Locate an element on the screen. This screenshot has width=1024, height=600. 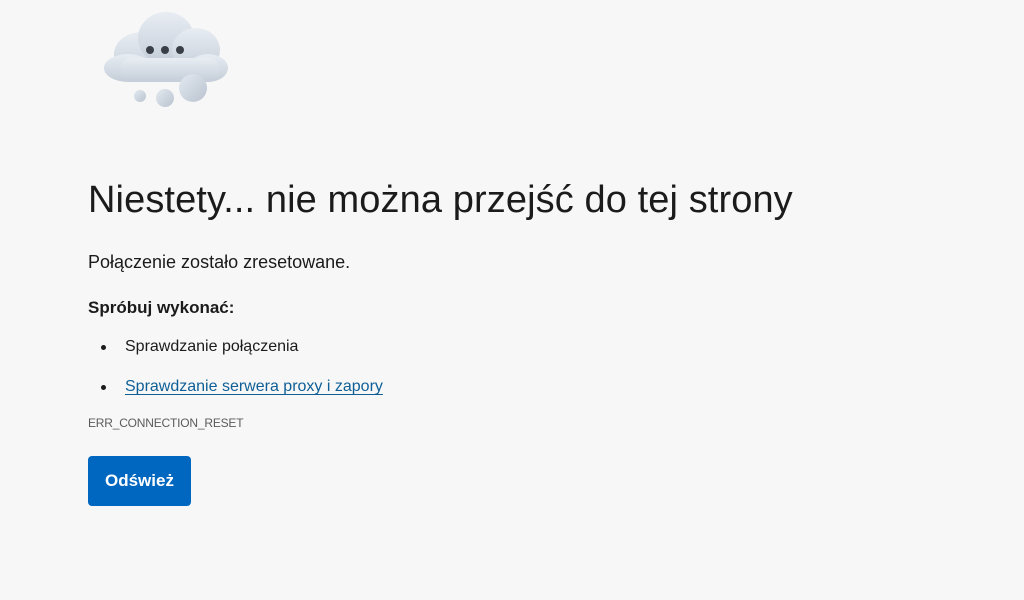
suggestion-item-check-connection: Sprawdzanie połączenia is located at coordinates (528, 347).